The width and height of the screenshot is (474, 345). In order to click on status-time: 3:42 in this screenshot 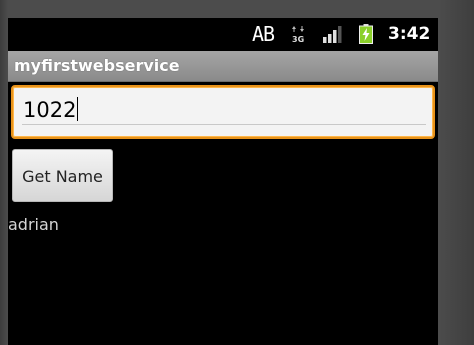, I will do `click(409, 34)`.